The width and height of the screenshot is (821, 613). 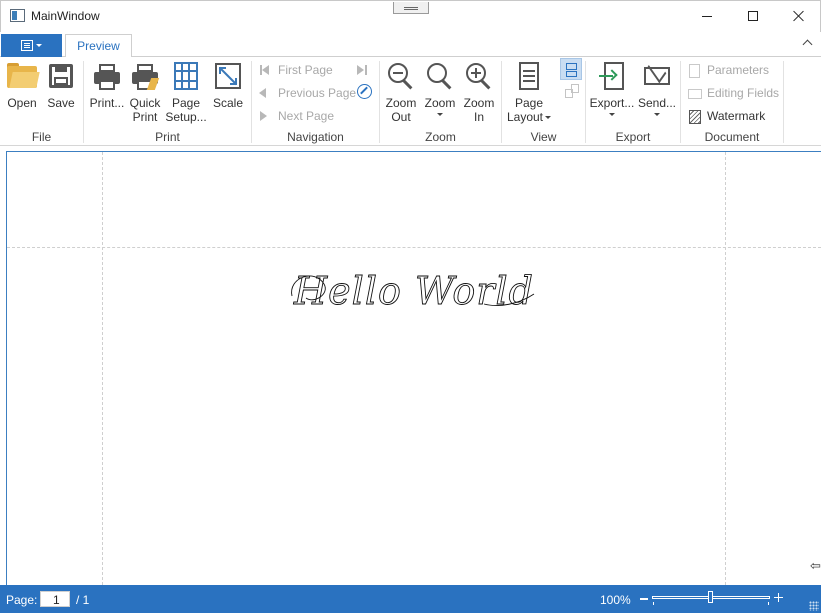 I want to click on file-group-label: File, so click(x=41, y=137).